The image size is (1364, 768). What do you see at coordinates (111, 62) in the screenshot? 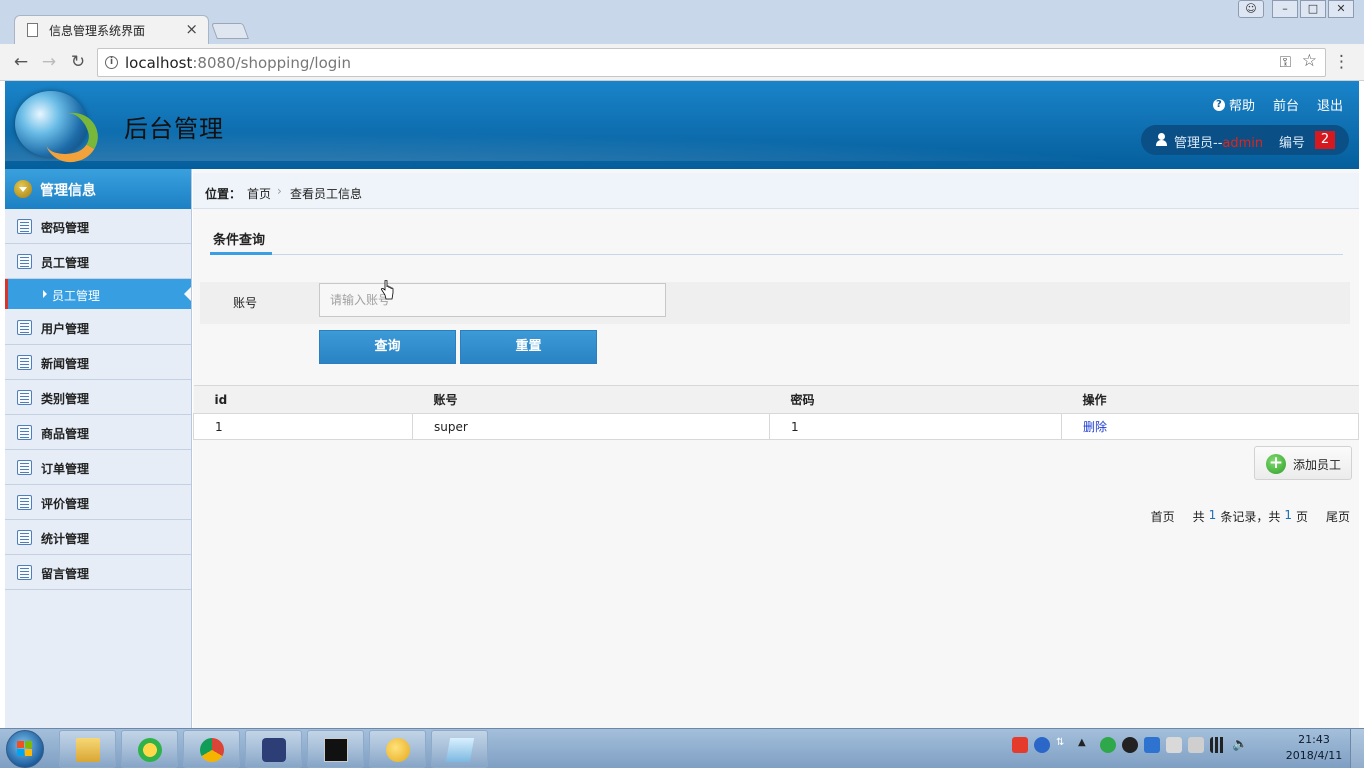
I see `info-icon: i` at bounding box center [111, 62].